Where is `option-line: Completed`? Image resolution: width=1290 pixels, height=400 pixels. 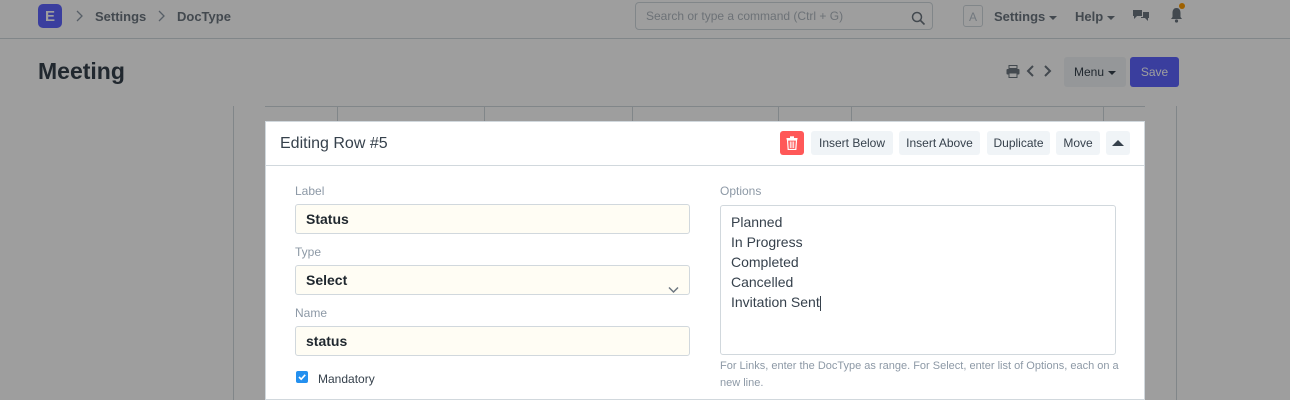 option-line: Completed is located at coordinates (765, 262).